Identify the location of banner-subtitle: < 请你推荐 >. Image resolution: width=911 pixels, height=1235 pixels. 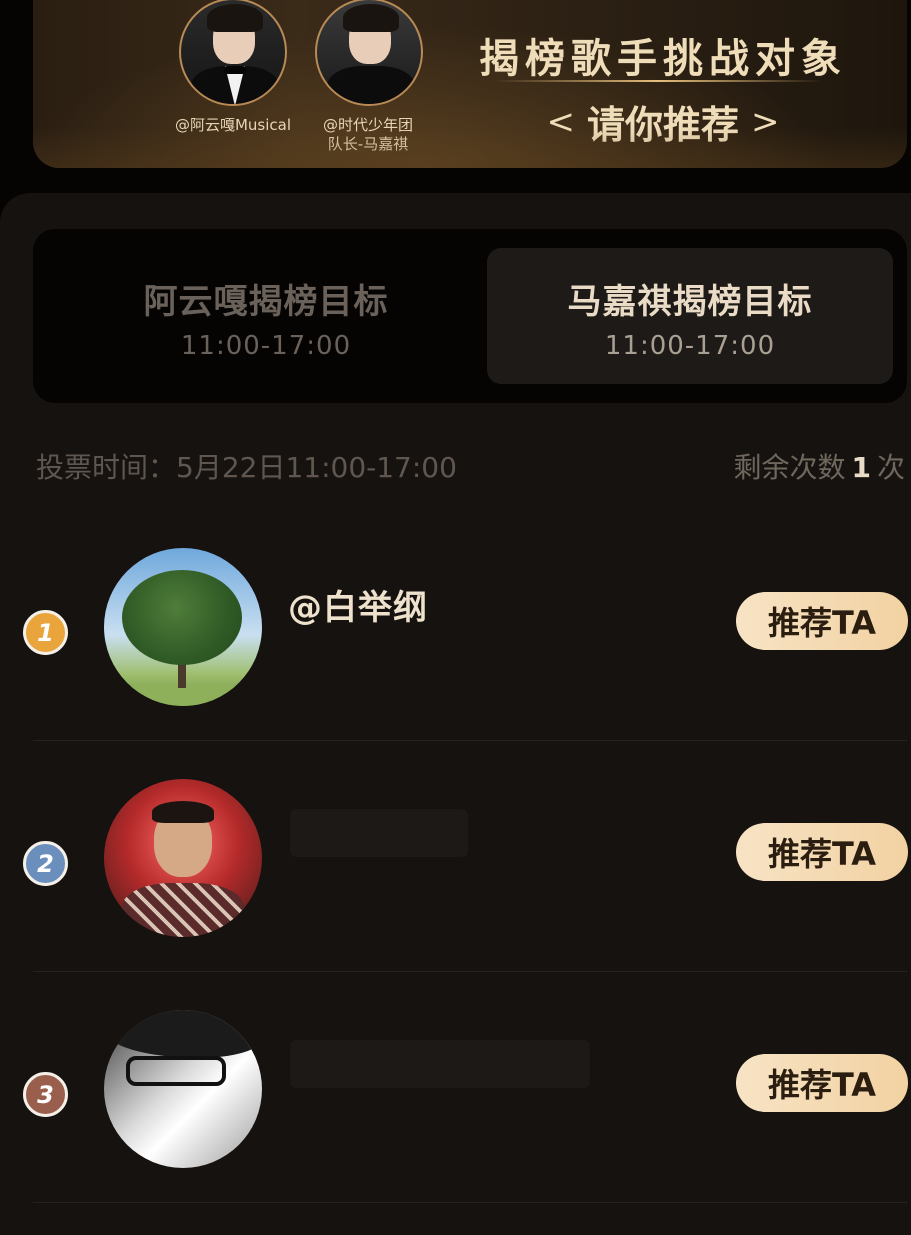
(663, 121).